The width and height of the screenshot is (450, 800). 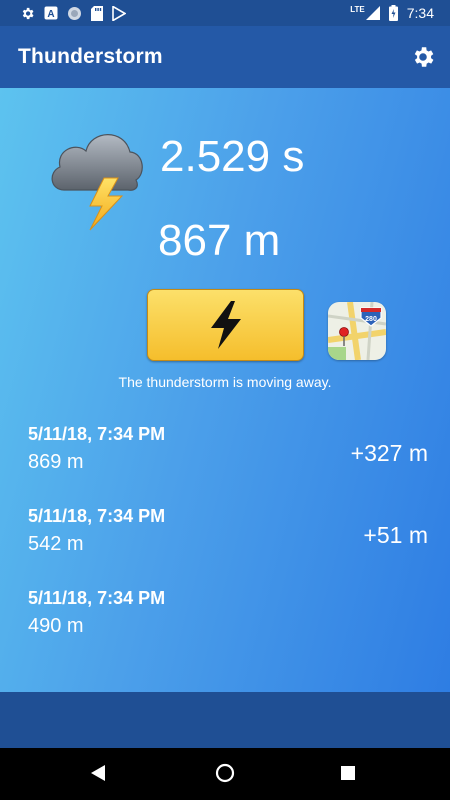 I want to click on svg-text: A, so click(x=50, y=14).